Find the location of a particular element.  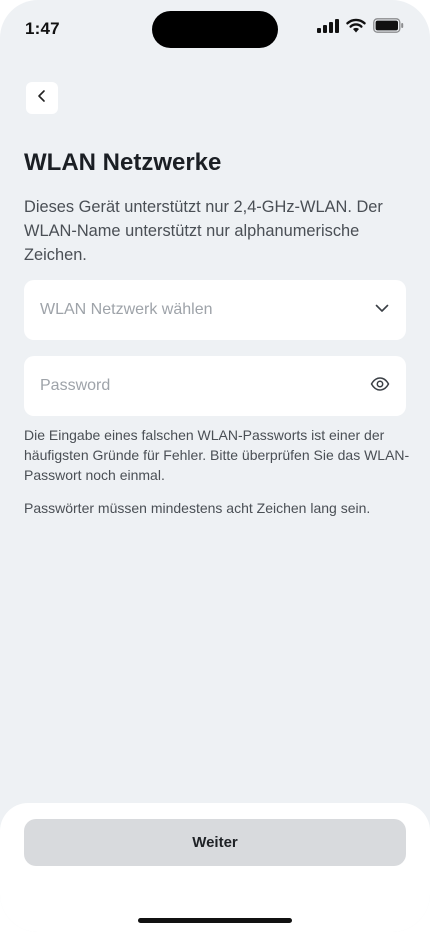

home-indicator is located at coordinates (215, 920).